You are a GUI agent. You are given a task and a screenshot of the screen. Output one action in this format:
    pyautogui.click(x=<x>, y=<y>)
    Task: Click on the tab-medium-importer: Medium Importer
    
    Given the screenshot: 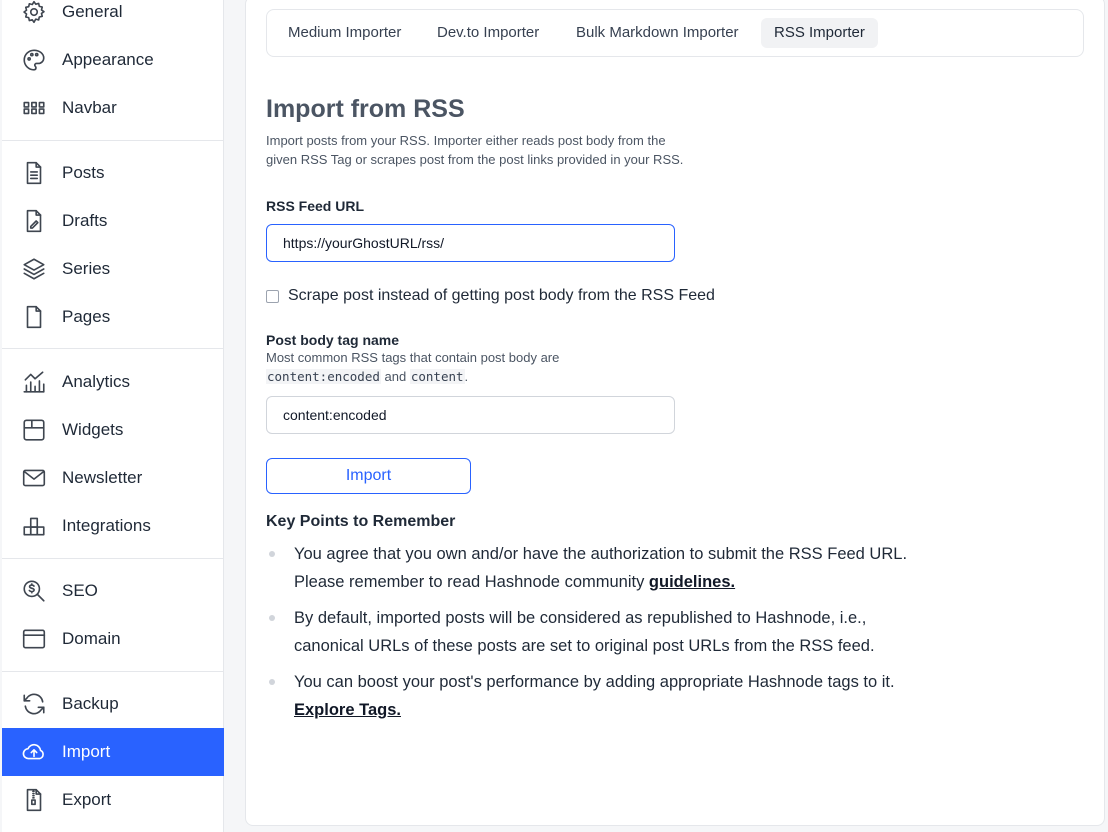 What is the action you would take?
    pyautogui.click(x=344, y=33)
    